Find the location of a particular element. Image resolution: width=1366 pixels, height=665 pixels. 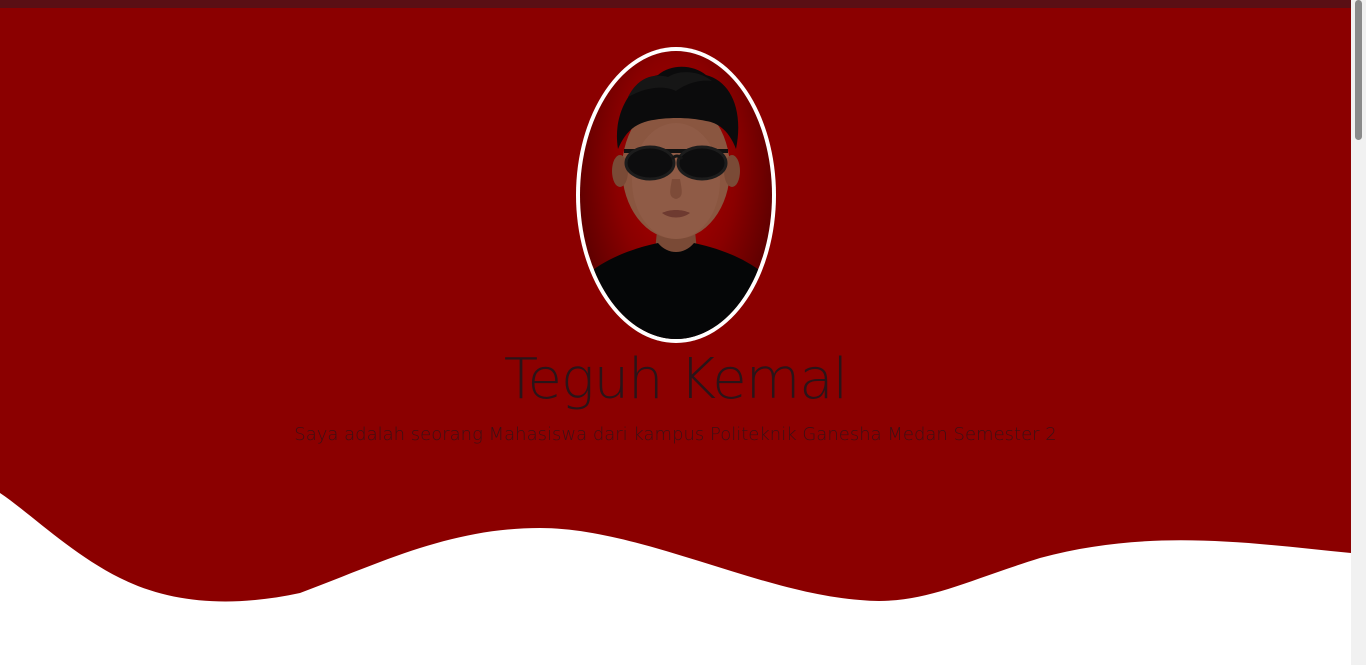

profile-avatar-frame is located at coordinates (676, 195).